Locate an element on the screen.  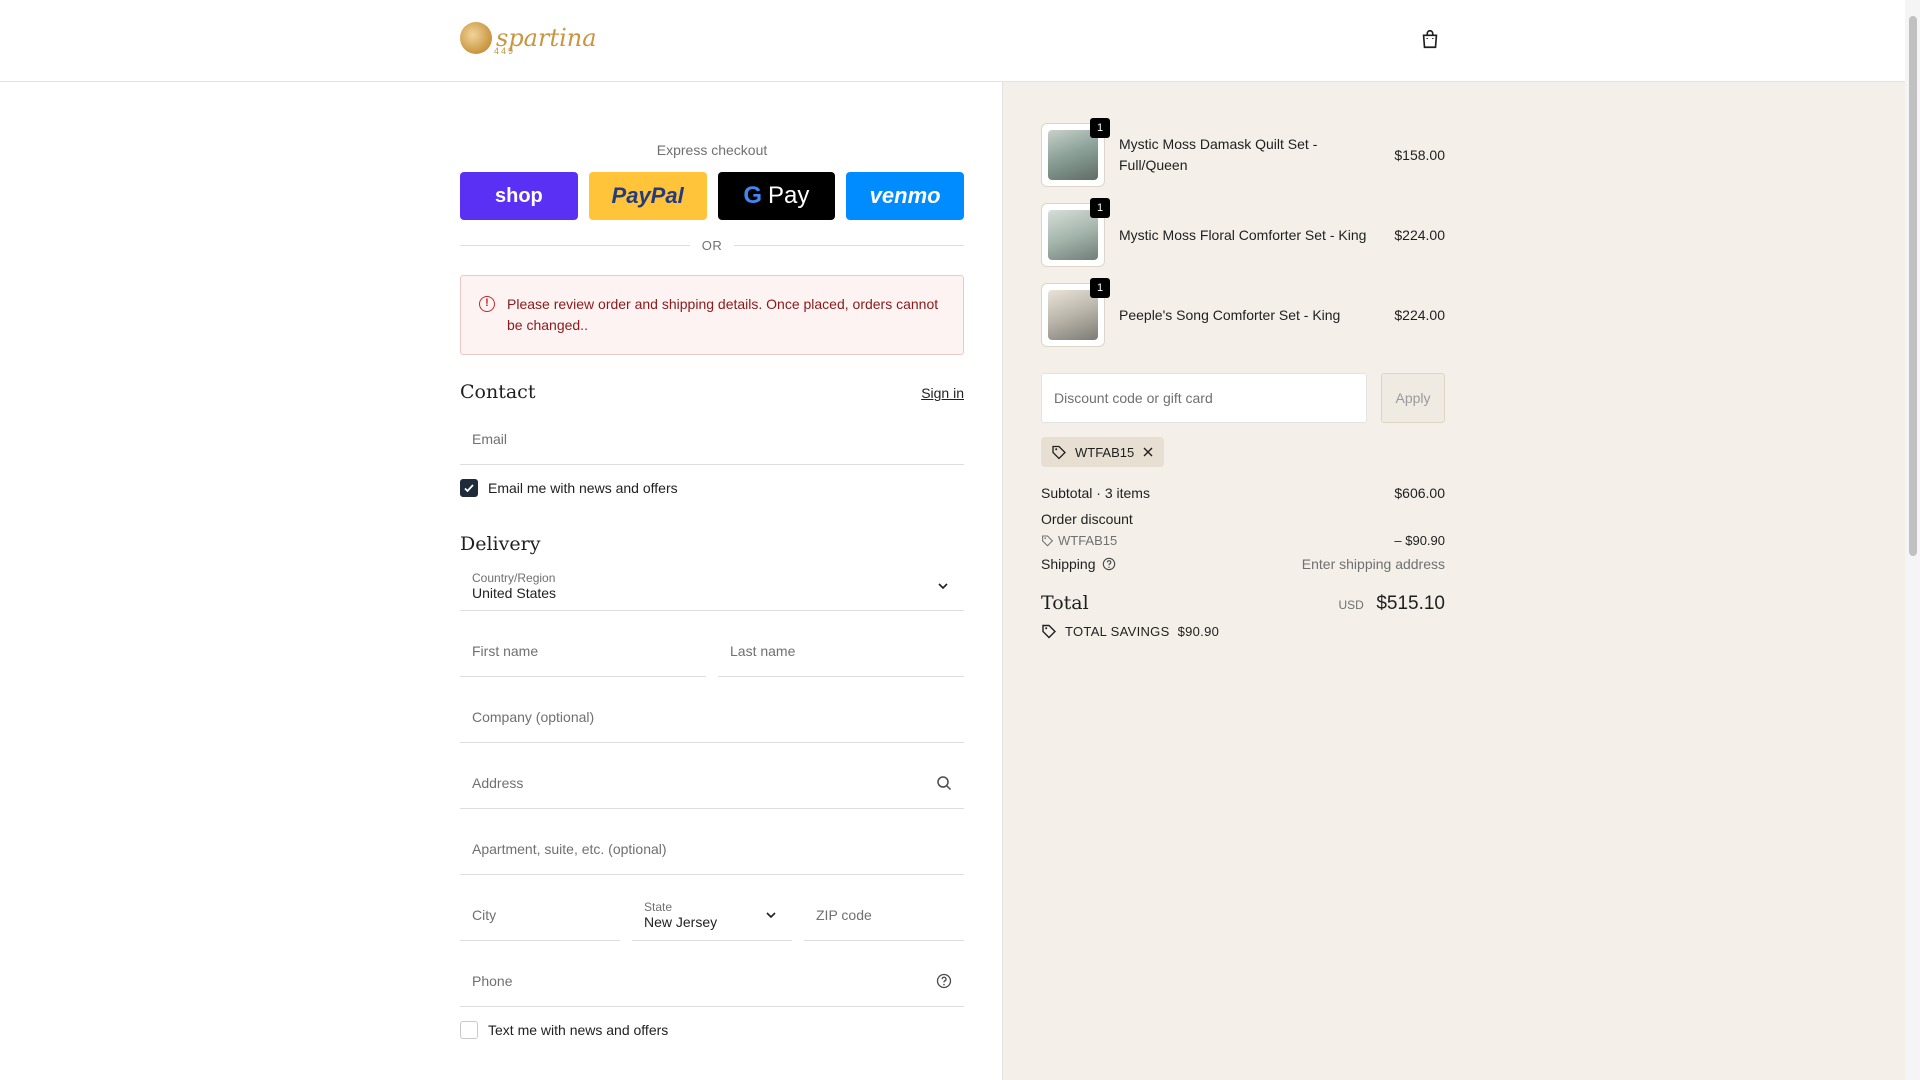
address-placeholder: Address is located at coordinates (498, 782).